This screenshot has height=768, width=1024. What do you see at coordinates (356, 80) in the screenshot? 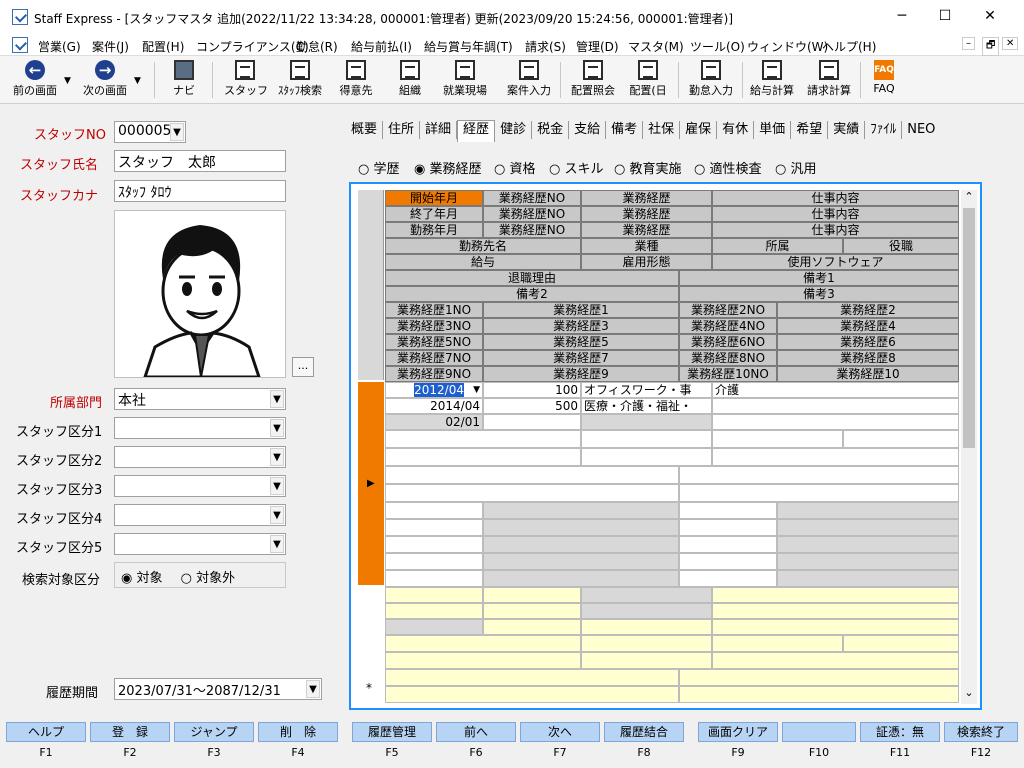
I see `customer-button: 得意先` at bounding box center [356, 80].